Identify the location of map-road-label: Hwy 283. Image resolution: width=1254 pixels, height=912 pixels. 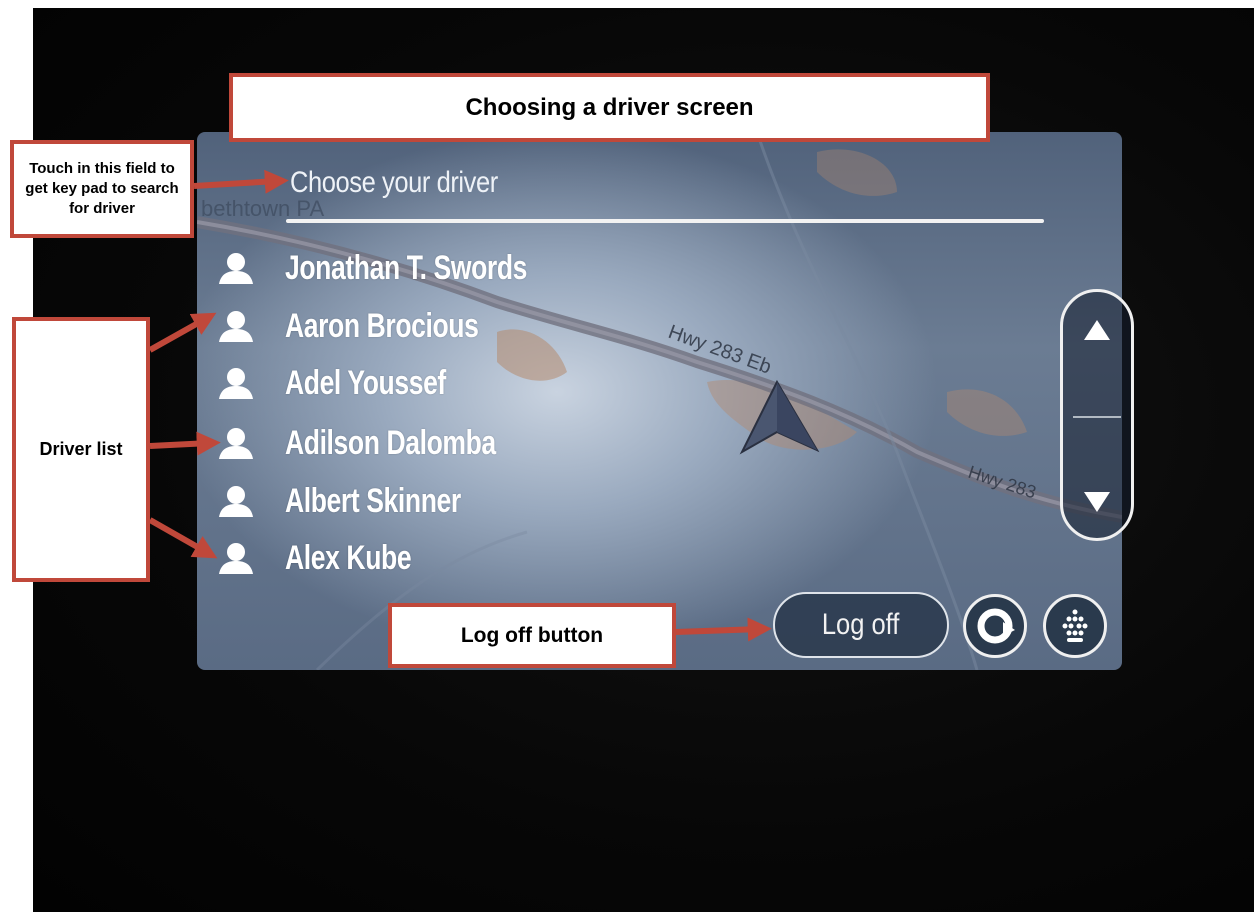
(1002, 482).